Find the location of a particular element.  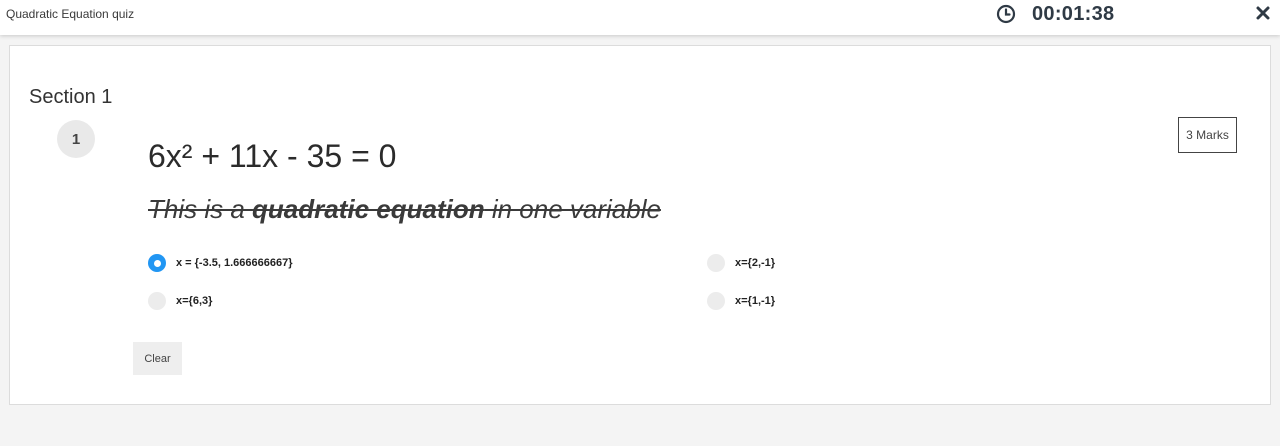

answer-option-1: x = {-3.5, 1.666666667} is located at coordinates (220, 263).